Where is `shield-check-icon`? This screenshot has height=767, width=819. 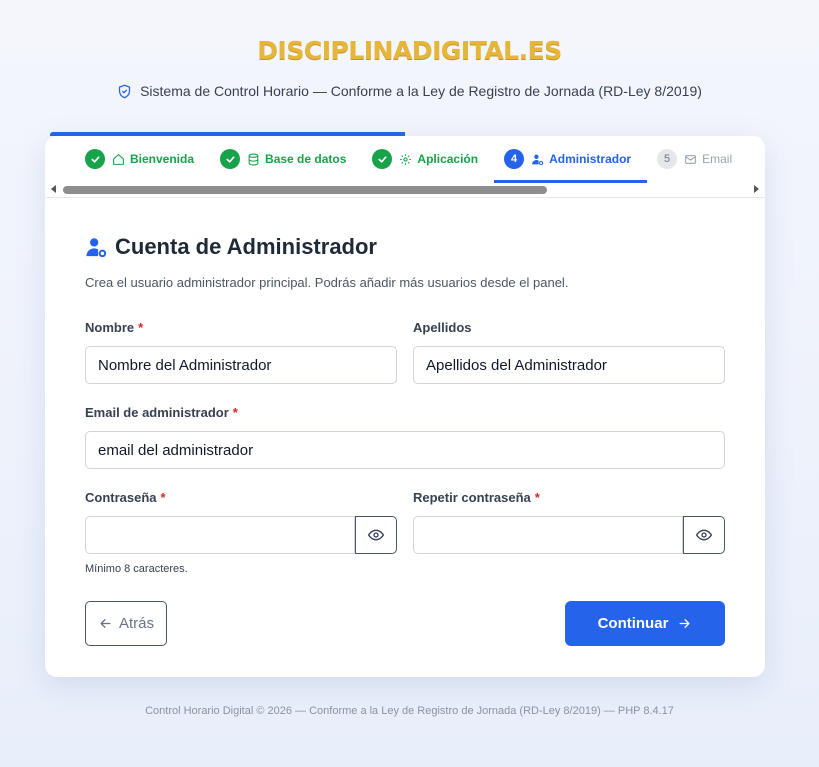
shield-check-icon is located at coordinates (124, 91).